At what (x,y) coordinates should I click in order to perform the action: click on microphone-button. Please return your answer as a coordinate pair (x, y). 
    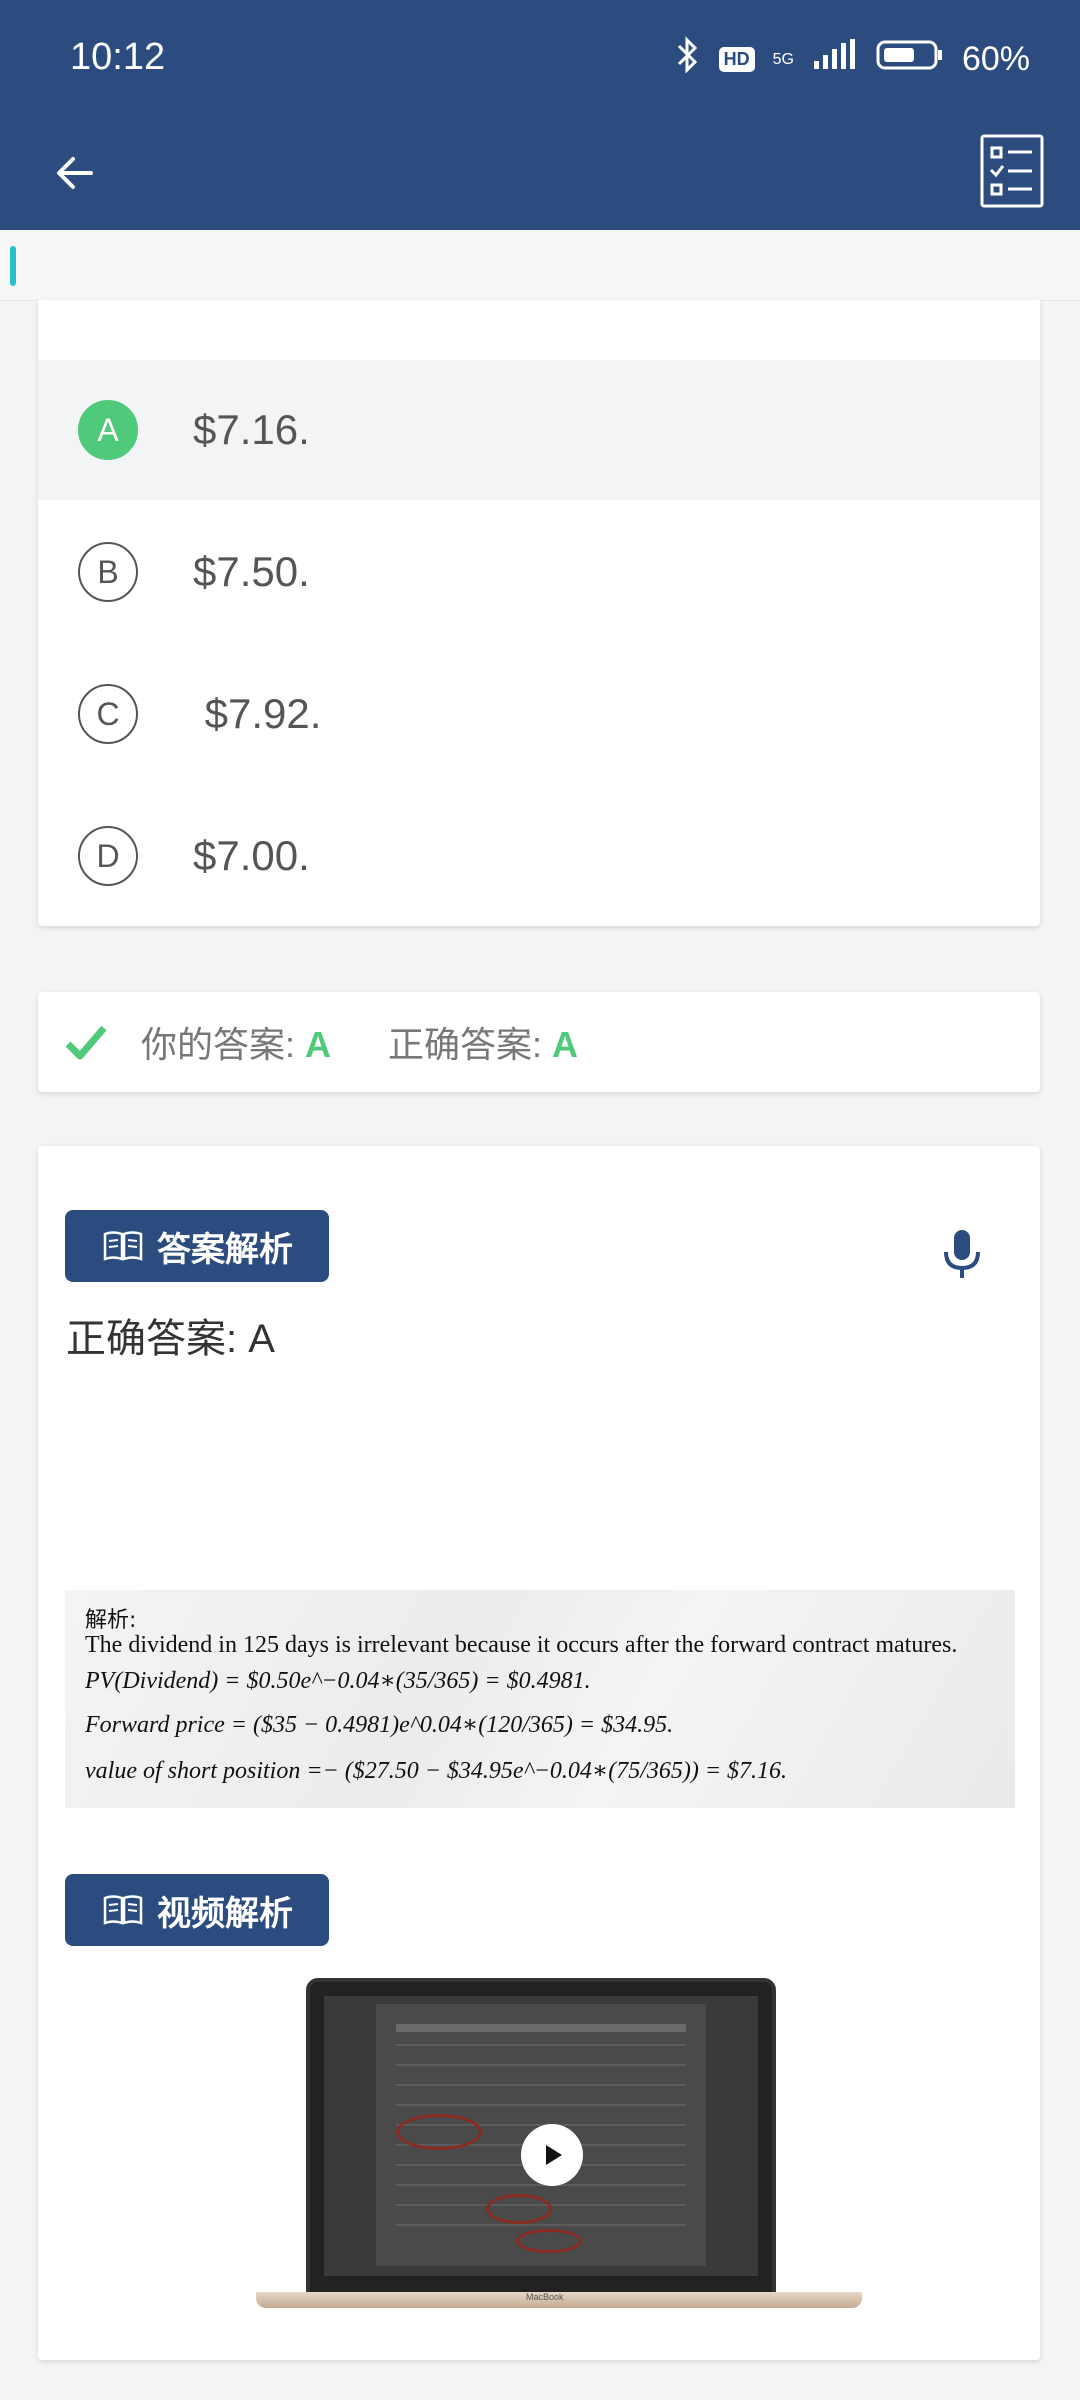
    Looking at the image, I should click on (962, 1254).